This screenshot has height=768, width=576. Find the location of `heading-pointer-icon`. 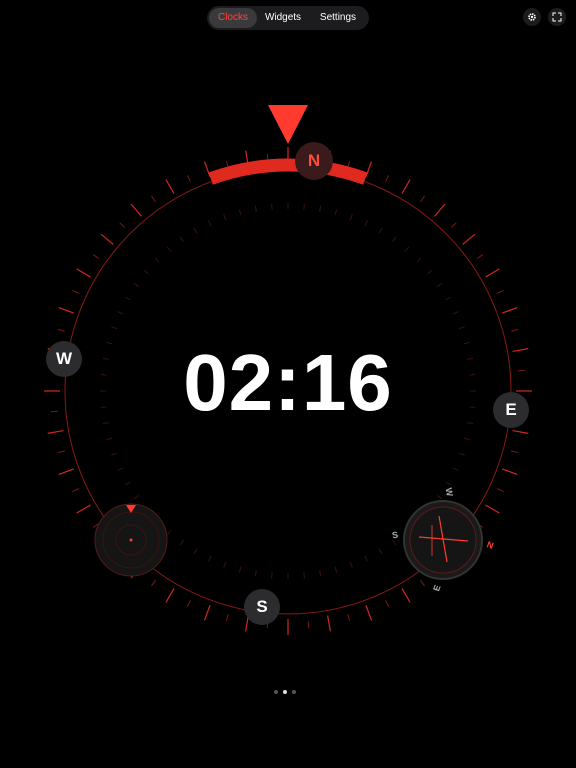

heading-pointer-icon is located at coordinates (288, 124).